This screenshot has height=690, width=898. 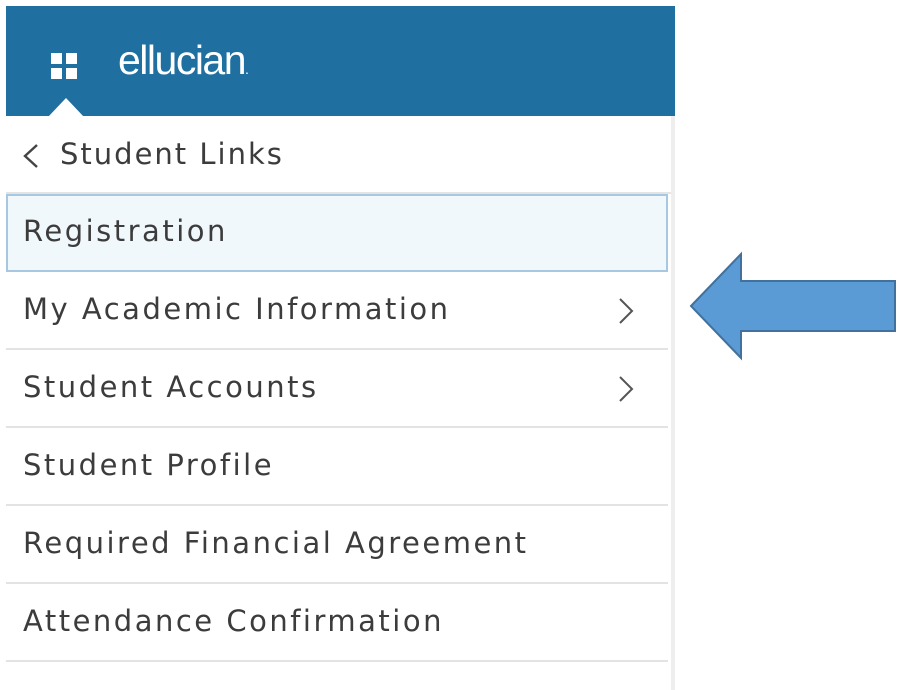 I want to click on menu-item-label: Student Profile, so click(x=149, y=465).